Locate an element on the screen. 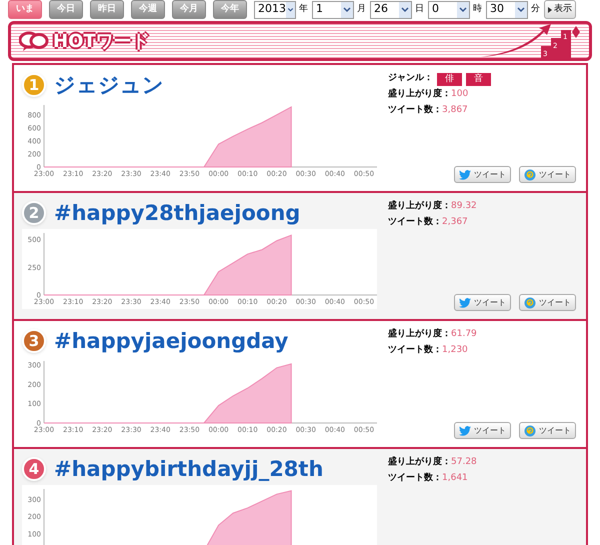 This screenshot has width=600, height=545. date-unit-label: 日 is located at coordinates (419, 9).